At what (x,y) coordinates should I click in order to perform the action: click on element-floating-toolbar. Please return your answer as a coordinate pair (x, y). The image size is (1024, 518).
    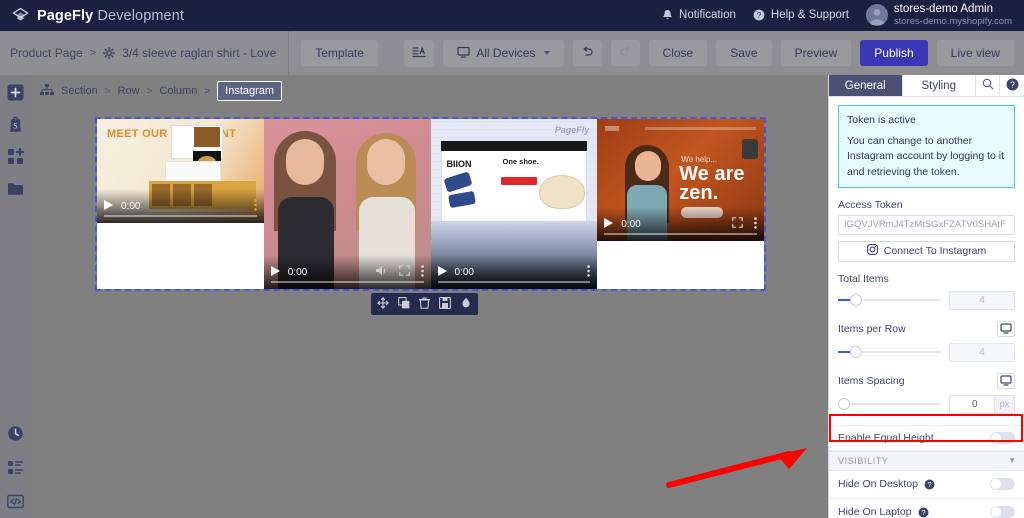
    Looking at the image, I should click on (424, 304).